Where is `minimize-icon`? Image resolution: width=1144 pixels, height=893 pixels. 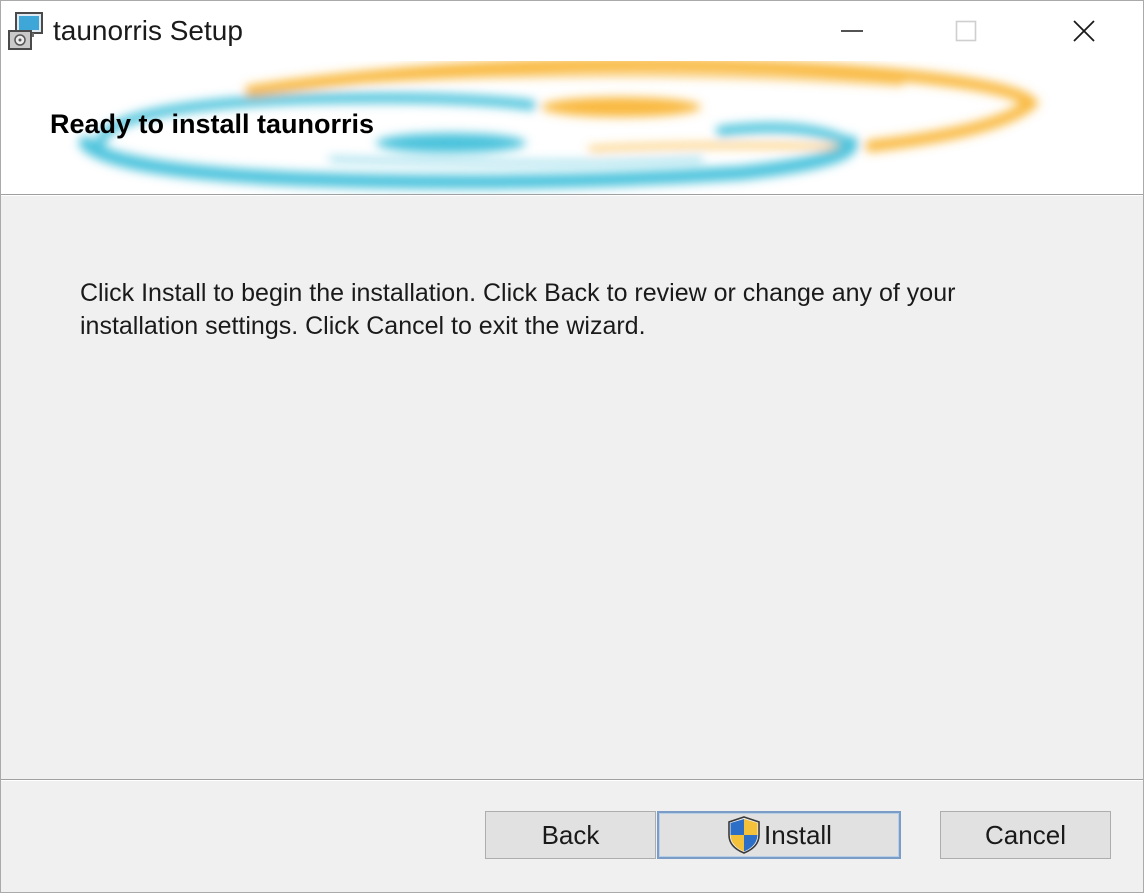
minimize-icon is located at coordinates (852, 31).